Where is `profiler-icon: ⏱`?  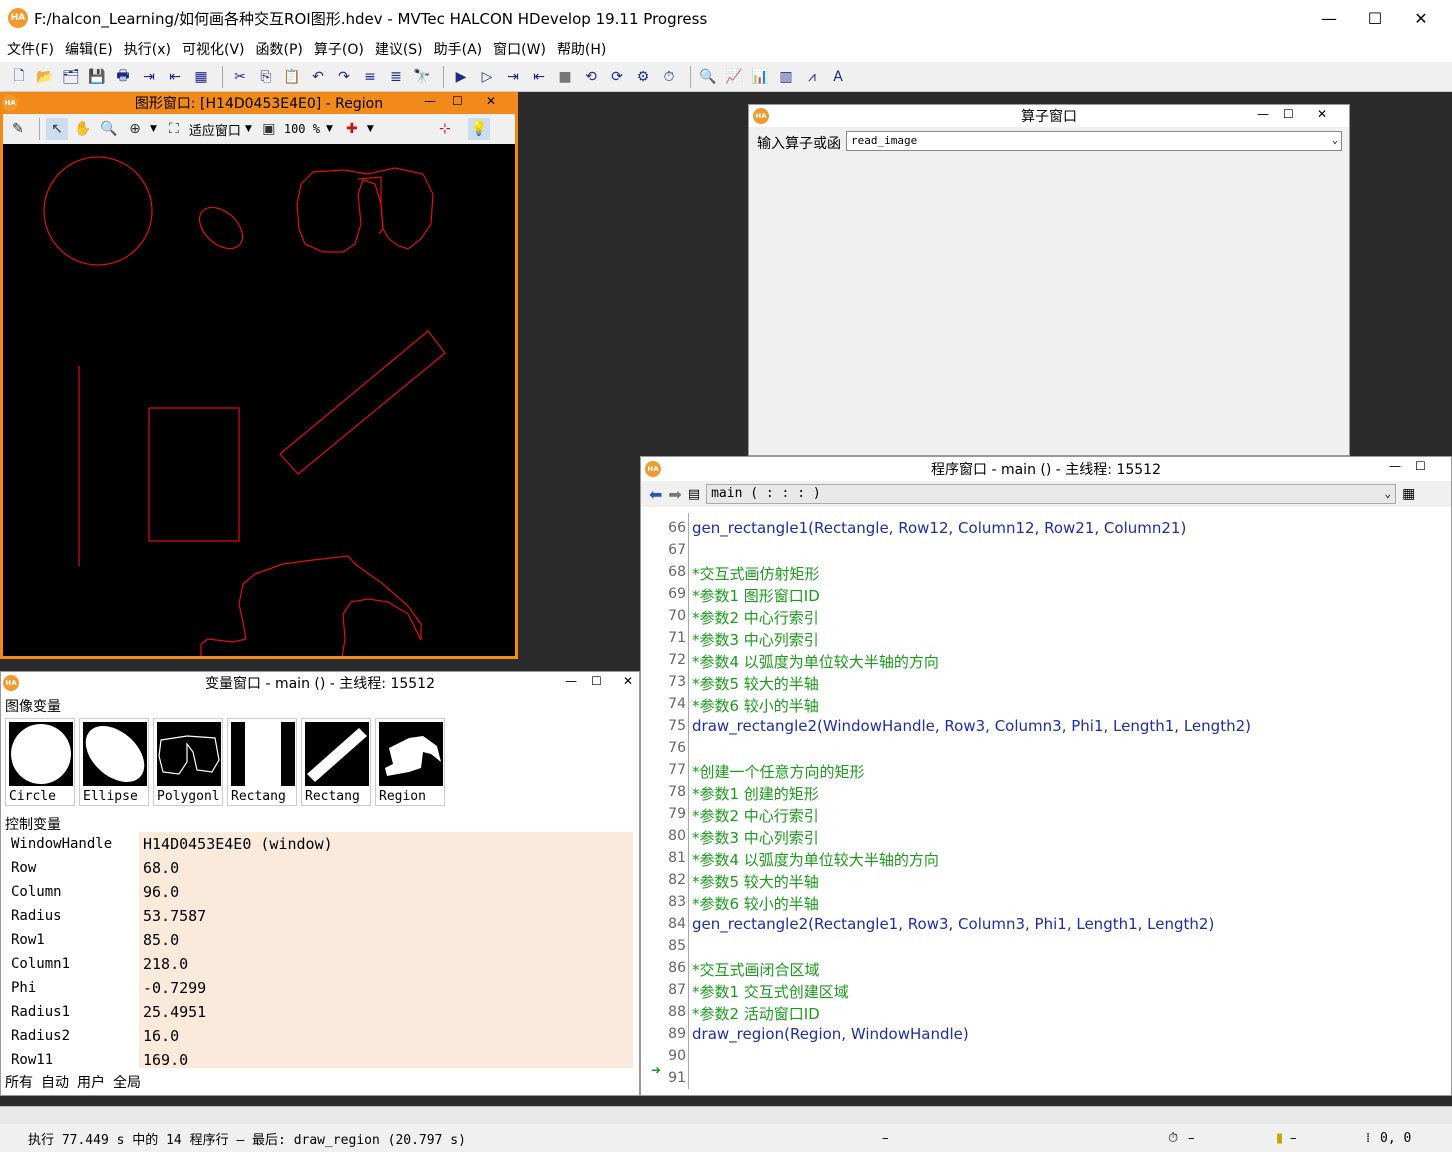
profiler-icon: ⏱ is located at coordinates (669, 77).